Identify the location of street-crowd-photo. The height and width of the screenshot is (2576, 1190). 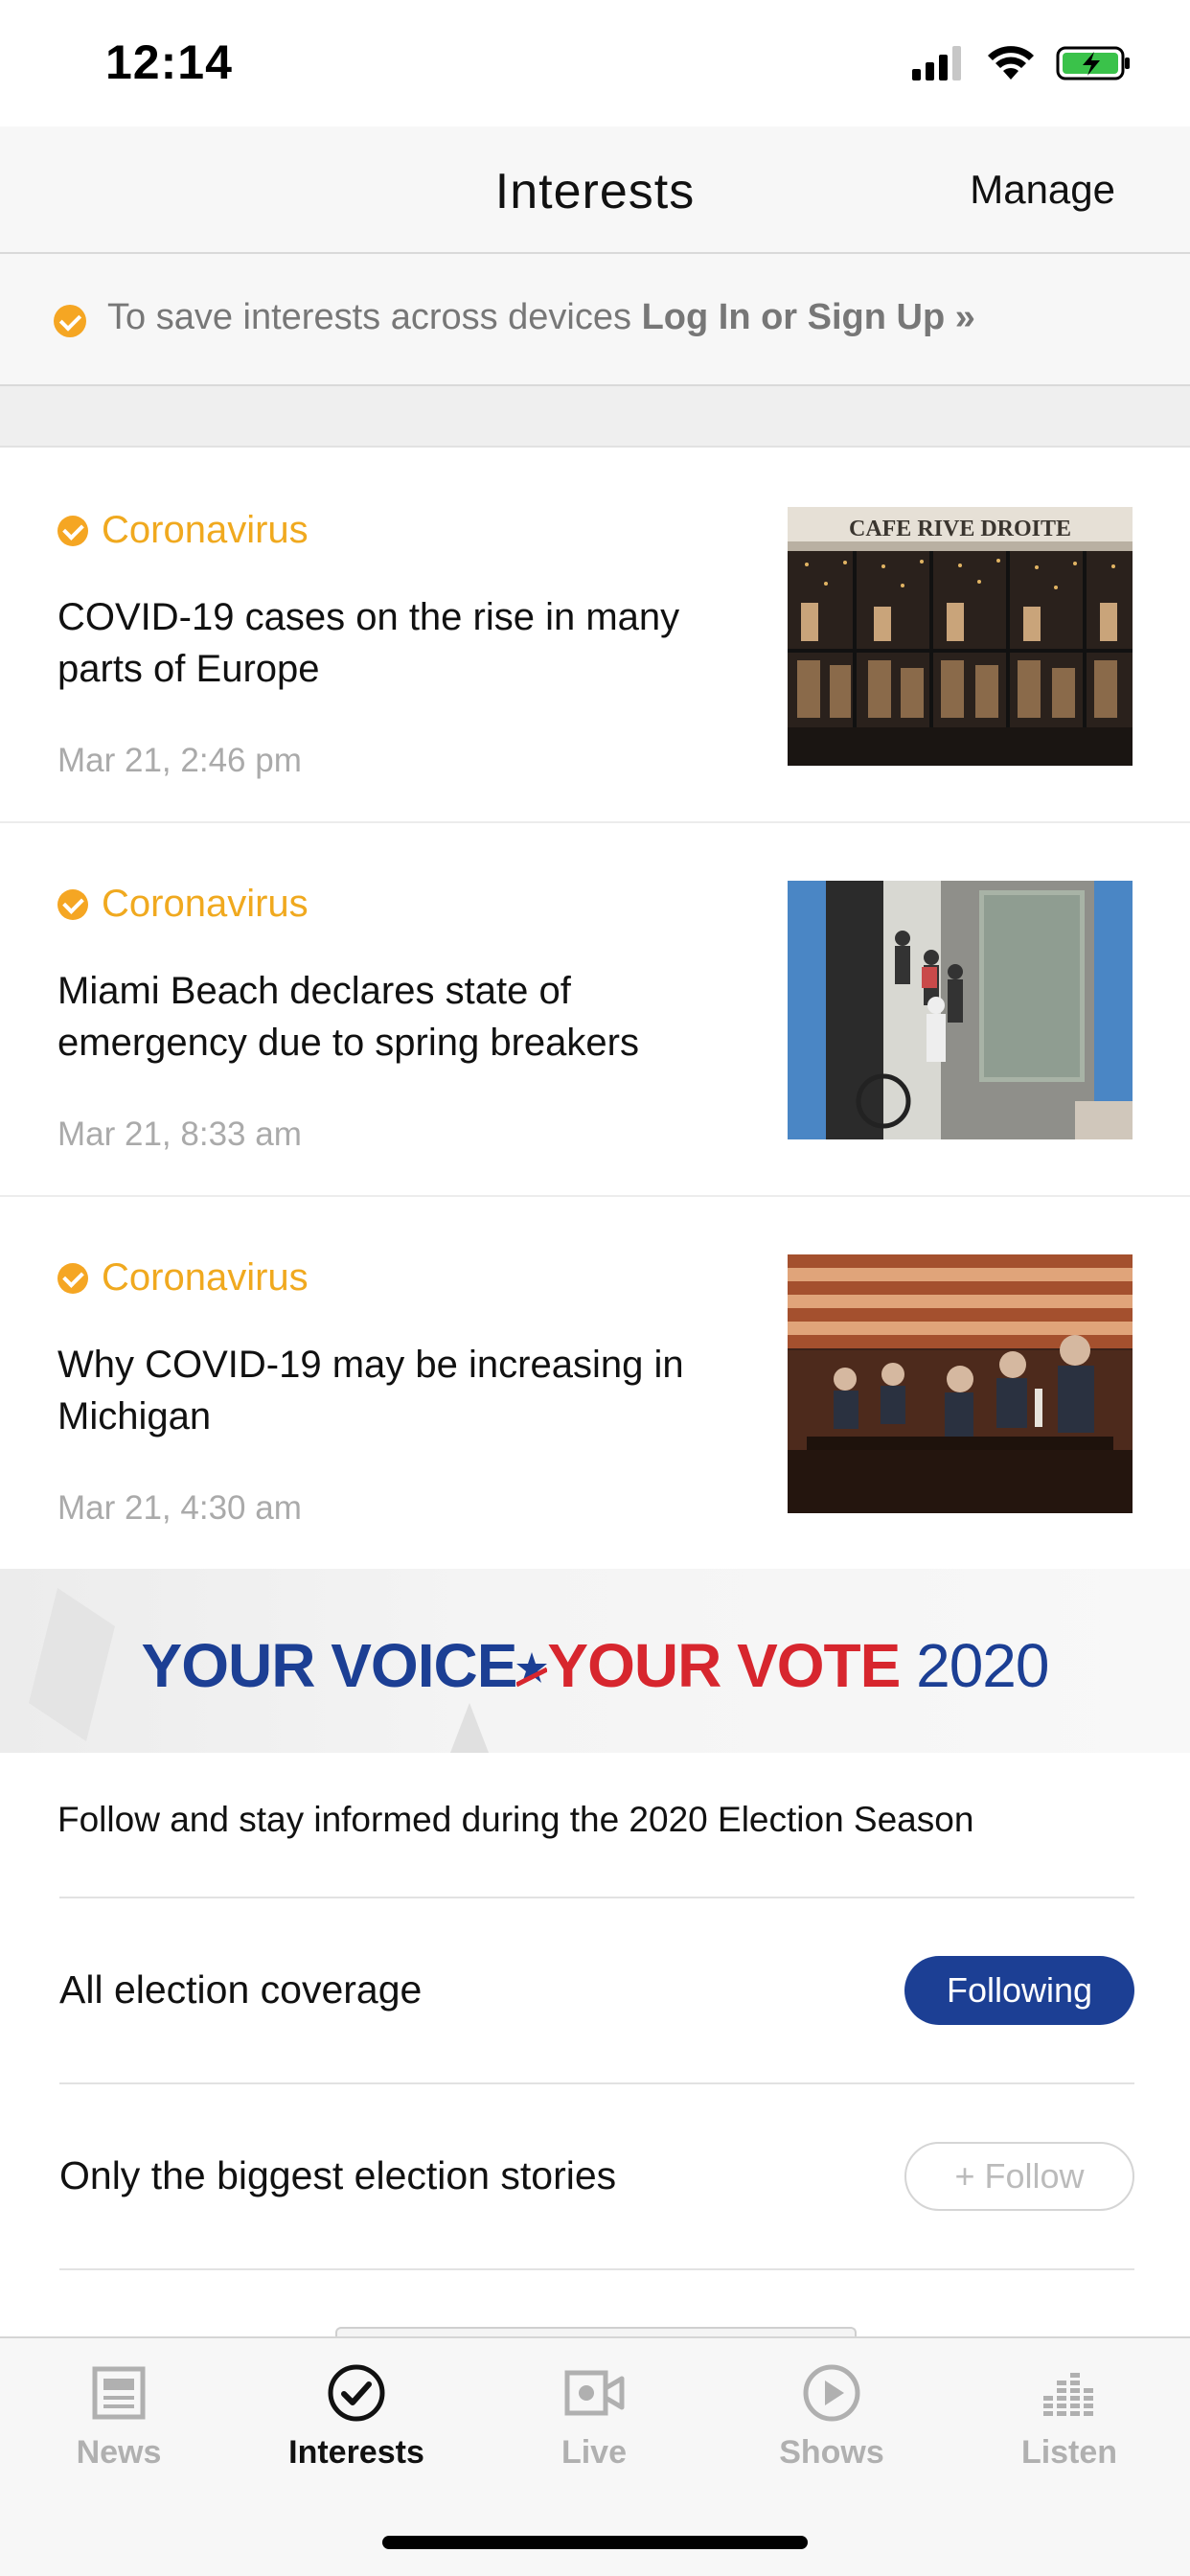
(961, 1010).